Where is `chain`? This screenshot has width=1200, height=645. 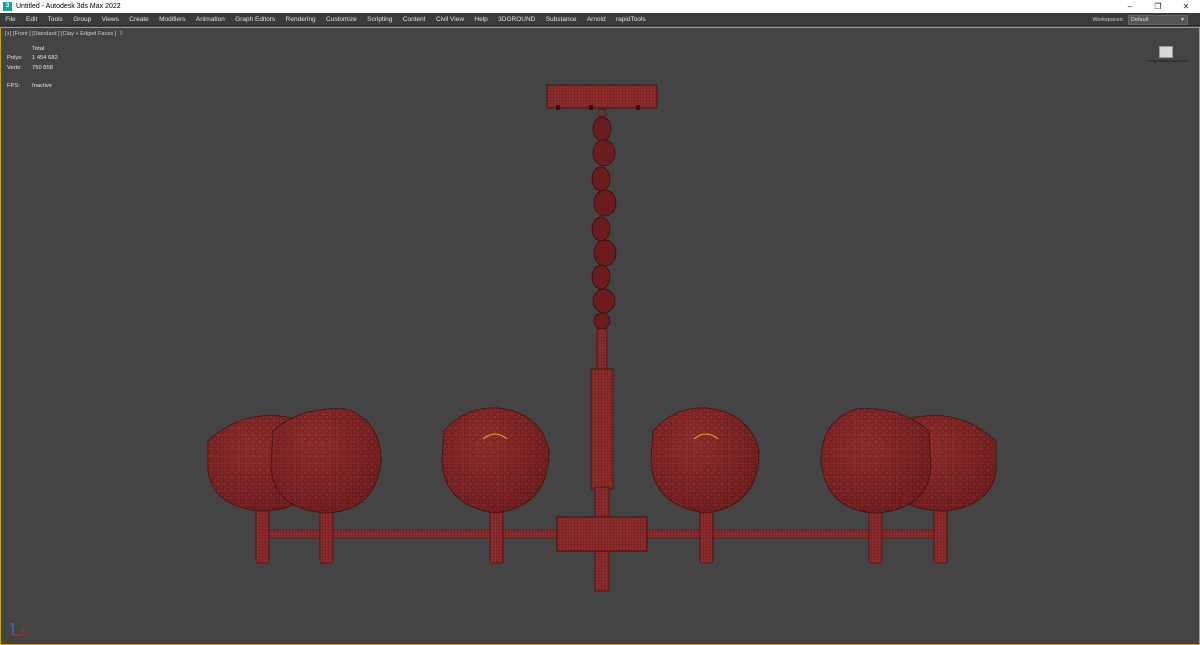 chain is located at coordinates (604, 223).